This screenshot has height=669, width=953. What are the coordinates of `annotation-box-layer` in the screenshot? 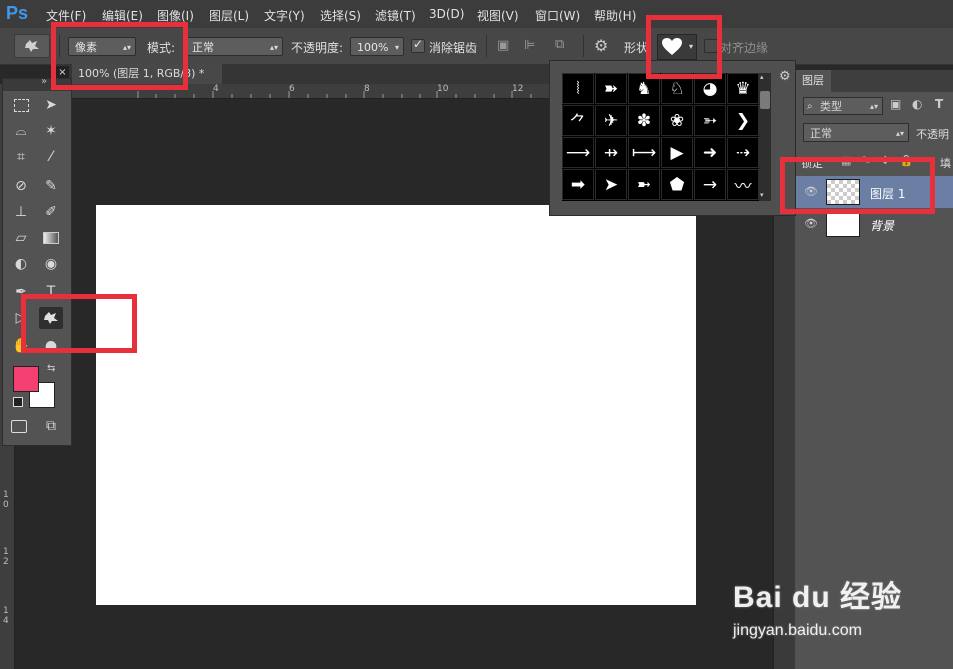 It's located at (857, 185).